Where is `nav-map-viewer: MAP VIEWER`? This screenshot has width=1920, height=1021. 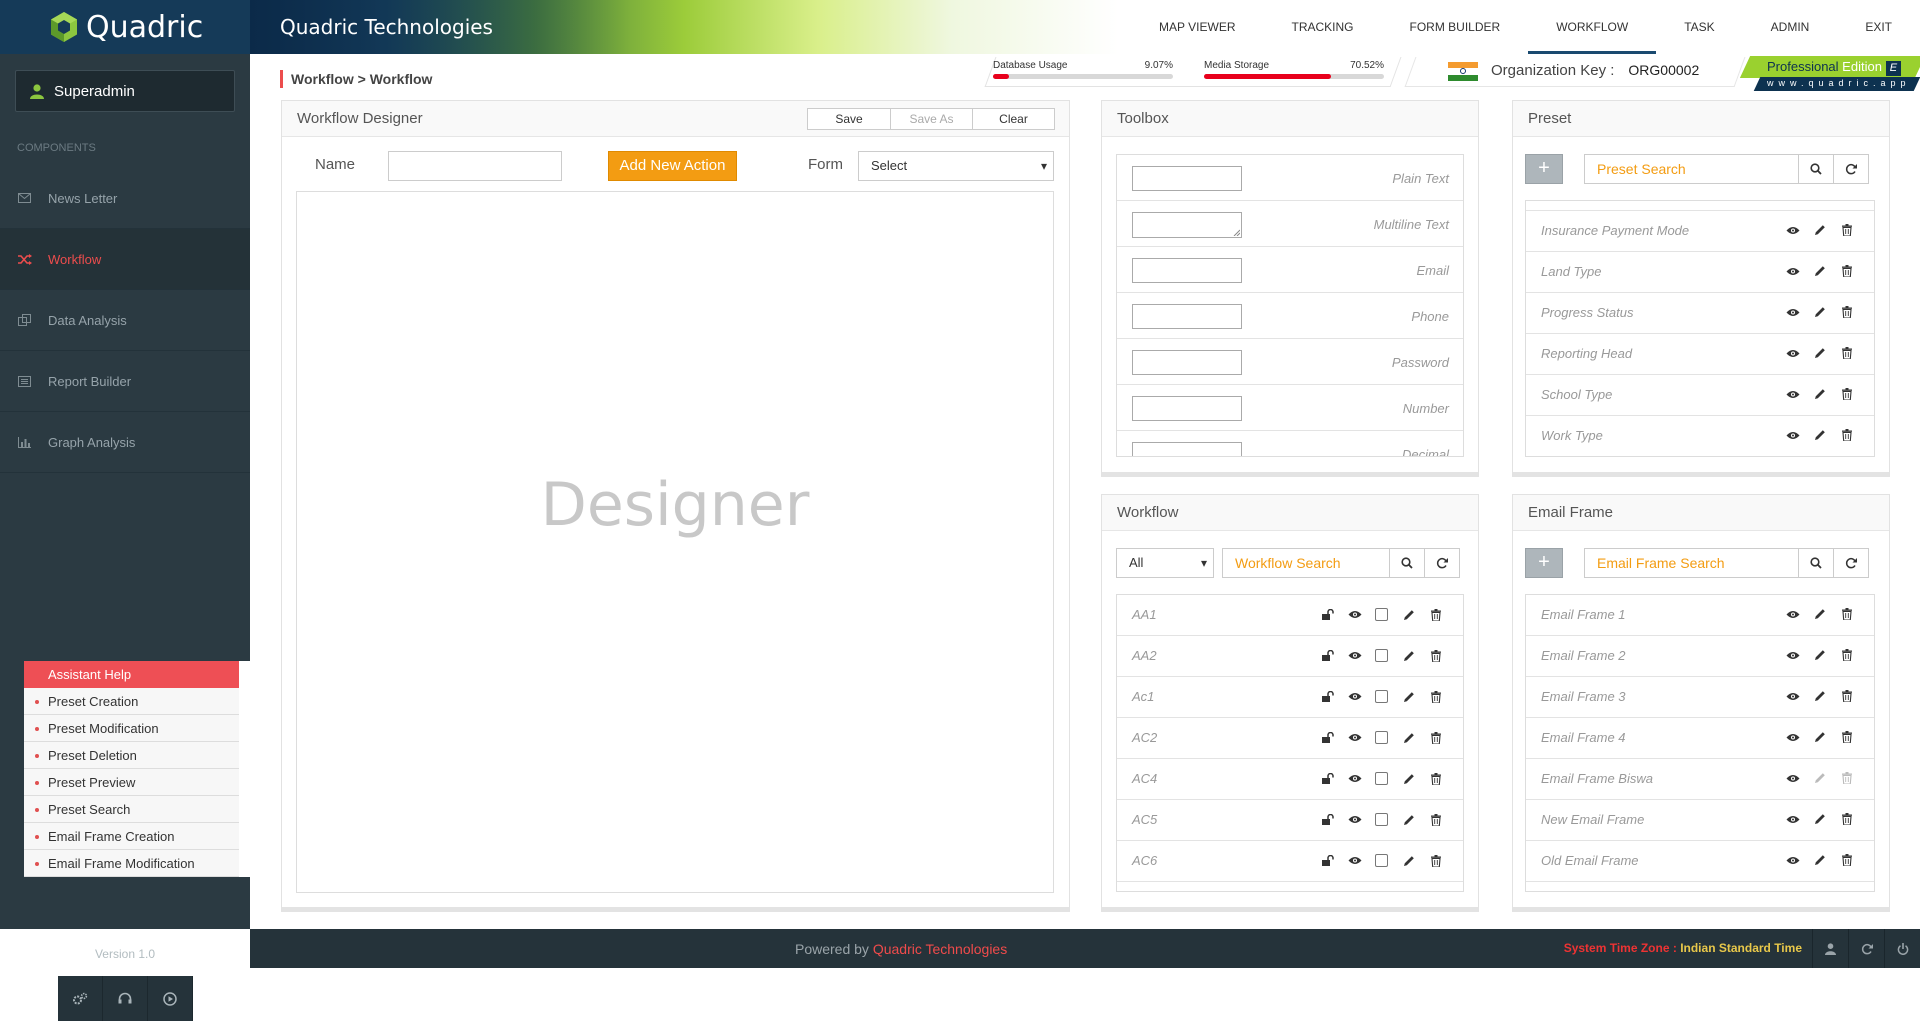 nav-map-viewer: MAP VIEWER is located at coordinates (1197, 27).